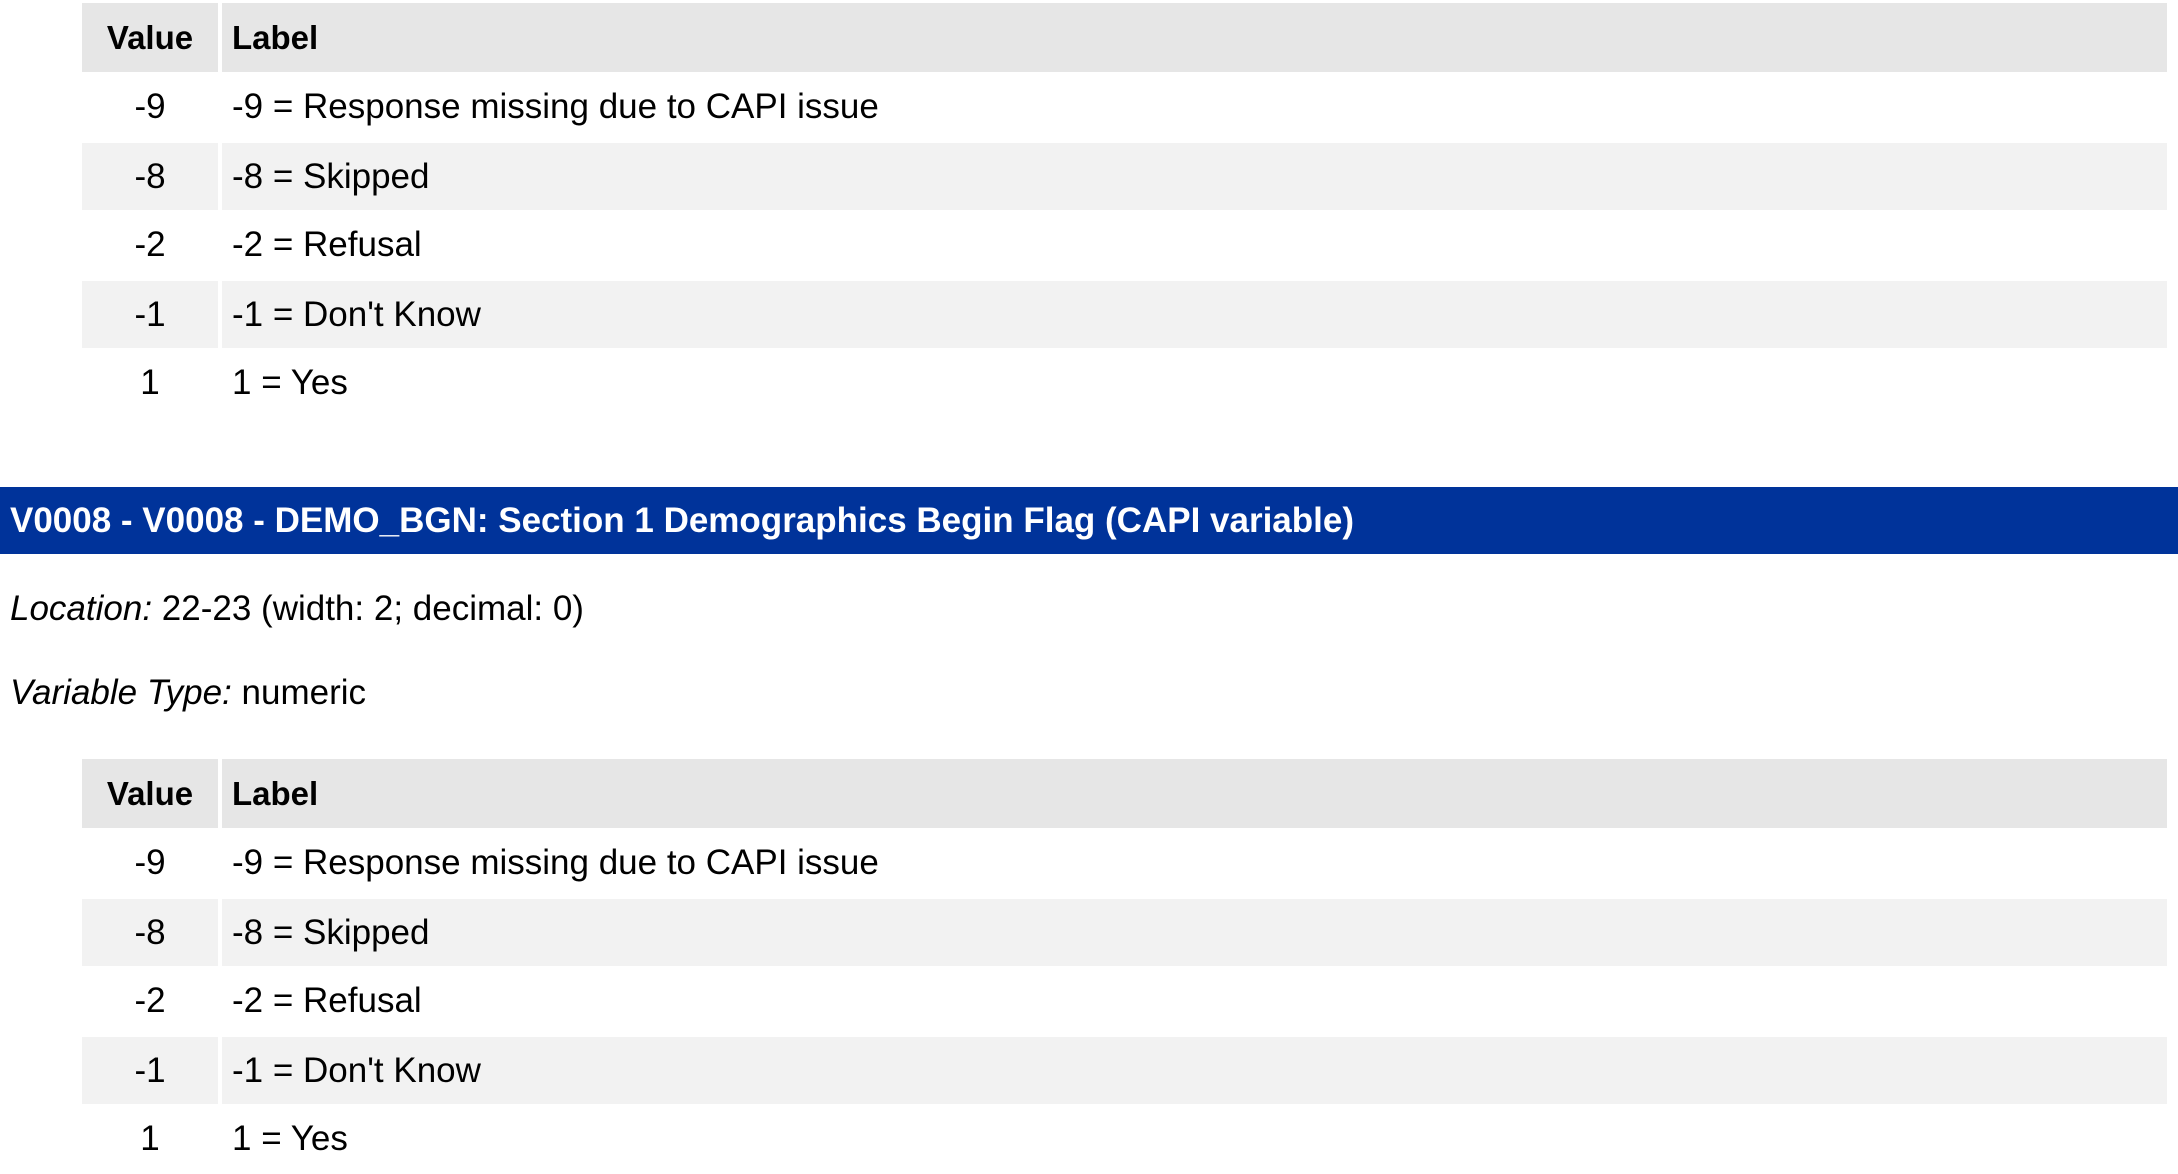 The height and width of the screenshot is (1174, 2178). I want to click on location-value: 22-23 (width: 2; decimal: 0), so click(372, 608).